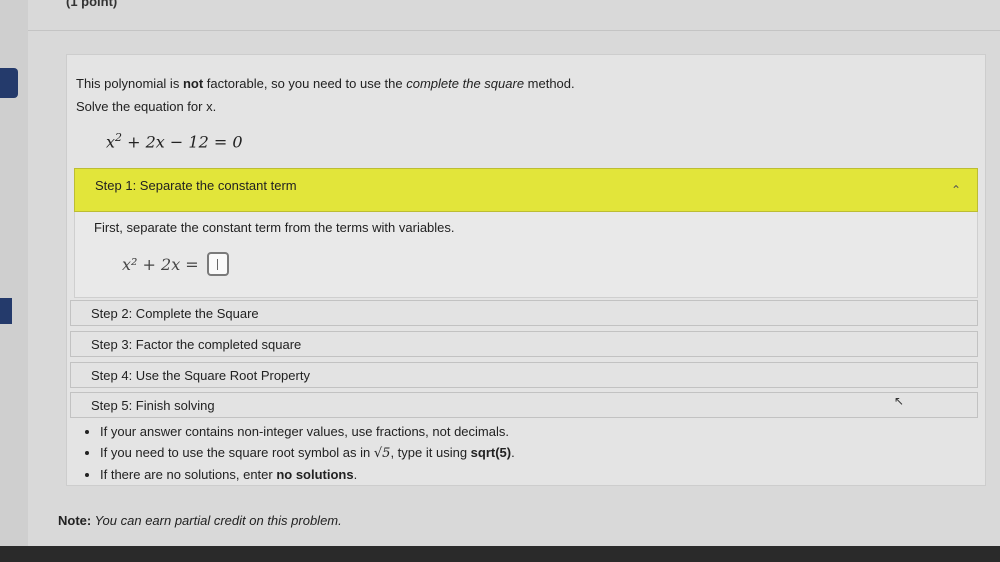 The image size is (1000, 562). What do you see at coordinates (500, 554) in the screenshot?
I see `bottom-bezel` at bounding box center [500, 554].